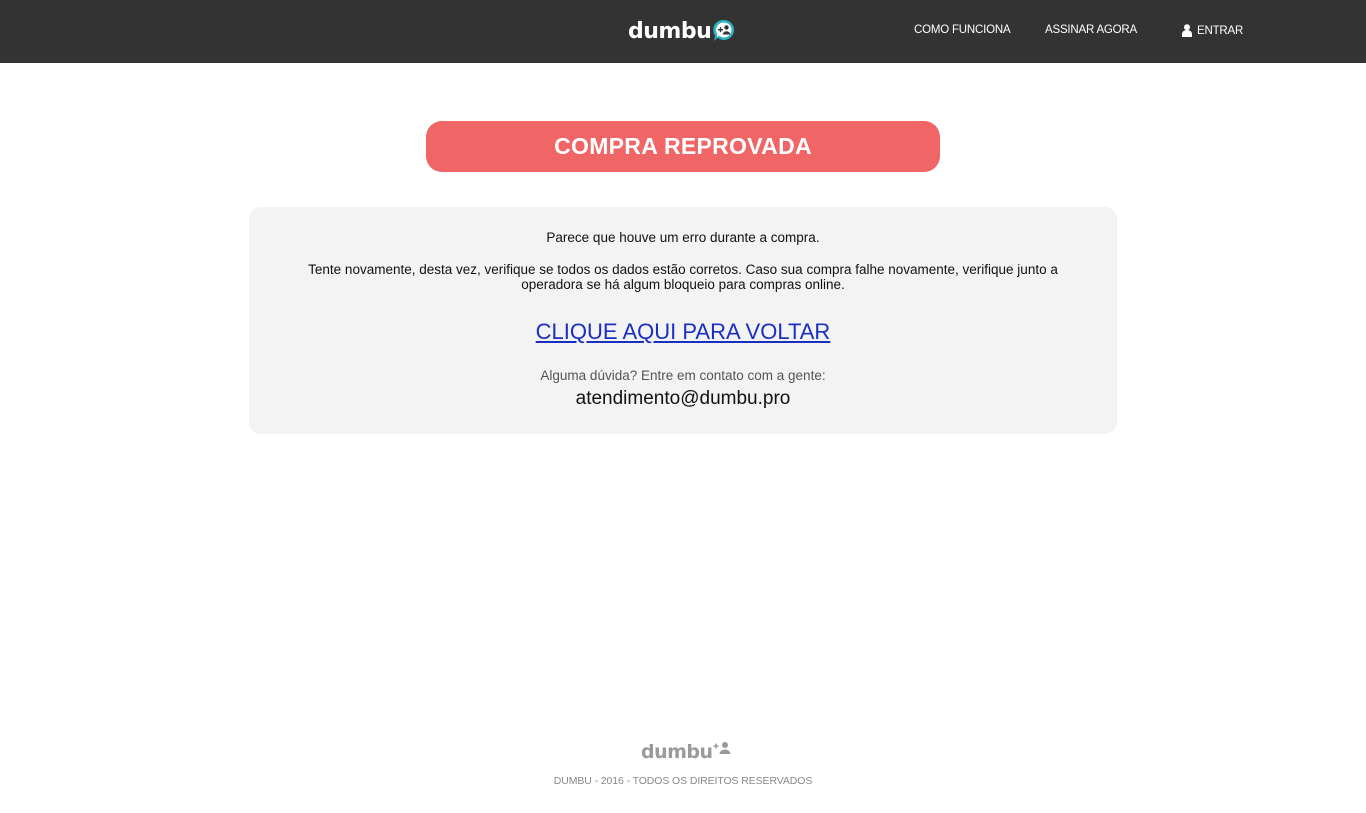 The width and height of the screenshot is (1366, 813). I want to click on nav-login-label: ENTRAR, so click(1220, 30).